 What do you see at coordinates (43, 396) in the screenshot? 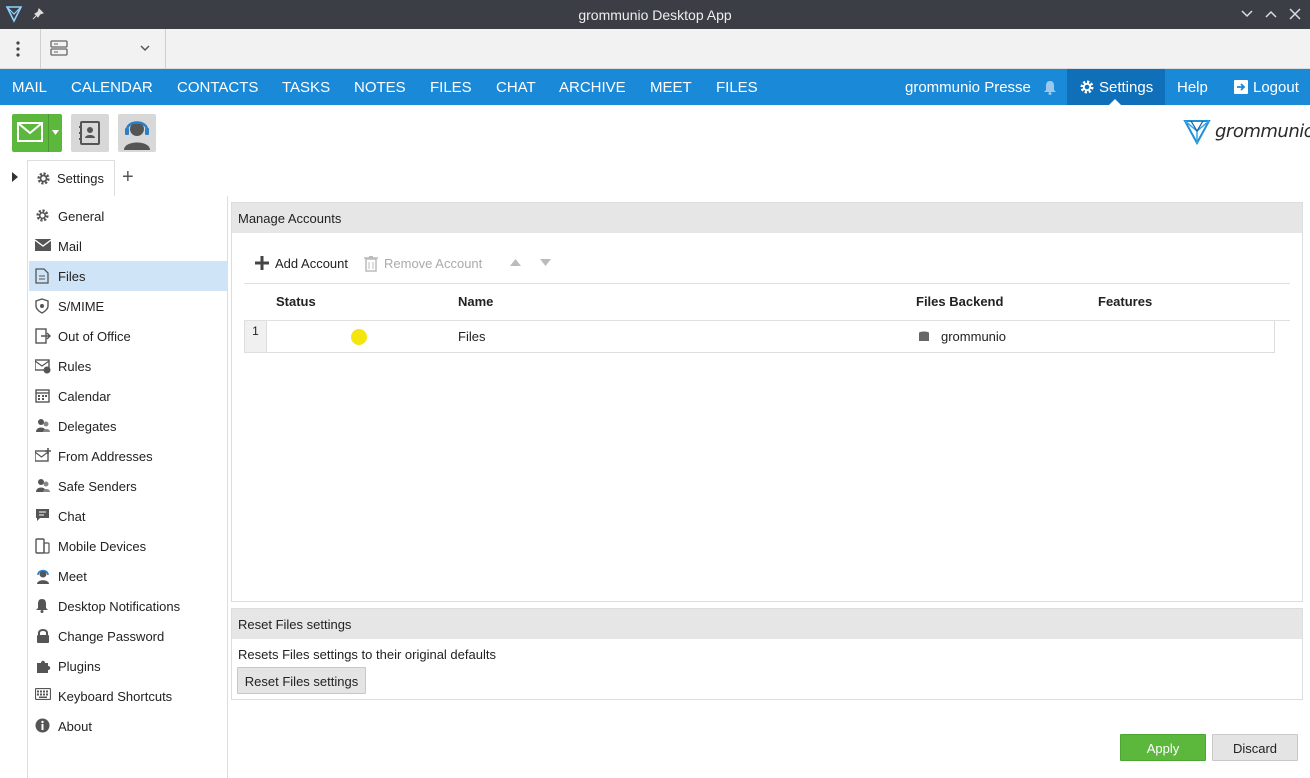
I see `calendar-icon` at bounding box center [43, 396].